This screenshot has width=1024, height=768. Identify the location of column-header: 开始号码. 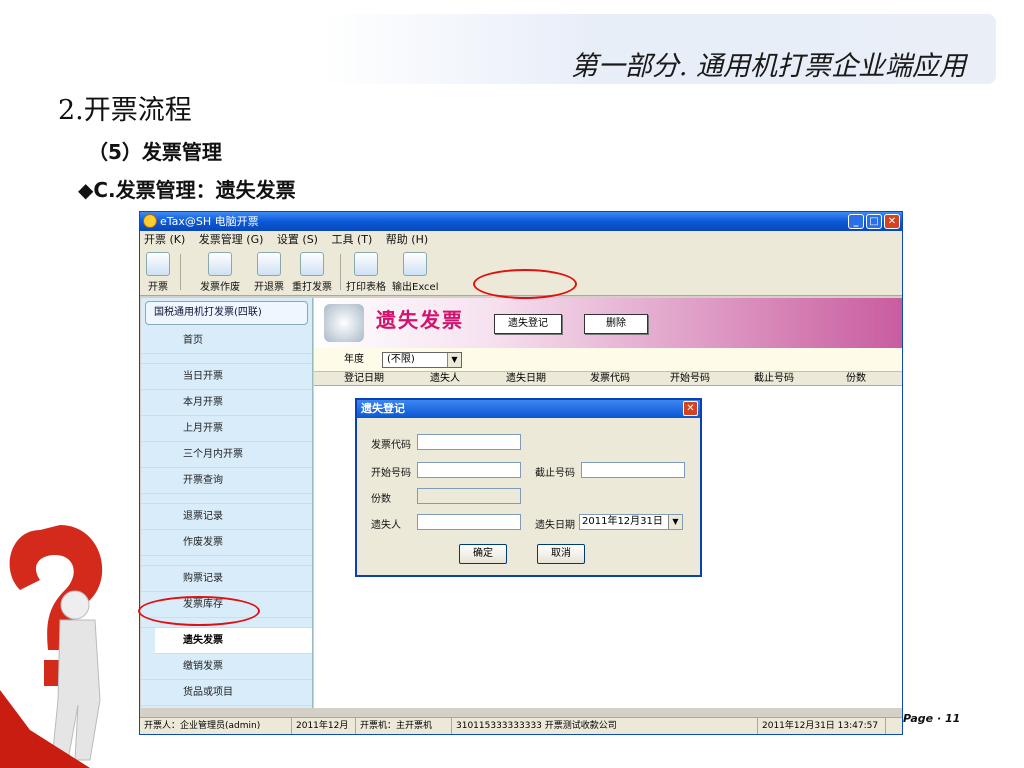
(690, 379).